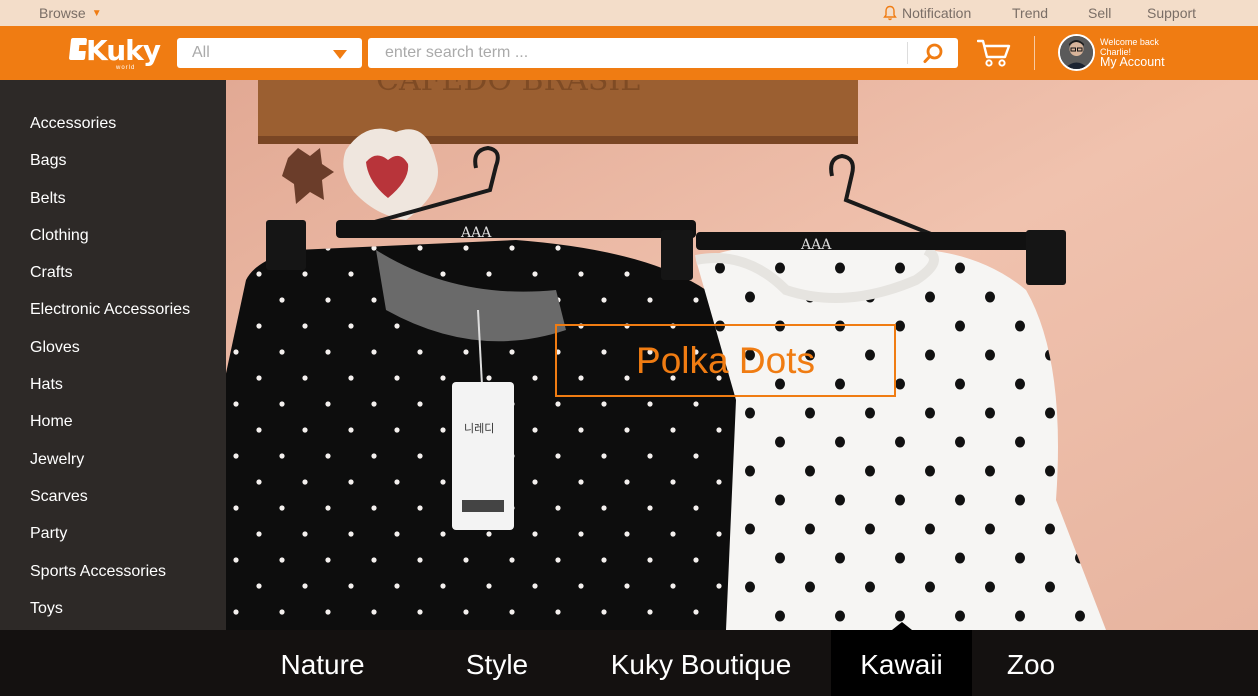 The height and width of the screenshot is (696, 1258). I want to click on logo-text: Kuky, so click(123, 50).